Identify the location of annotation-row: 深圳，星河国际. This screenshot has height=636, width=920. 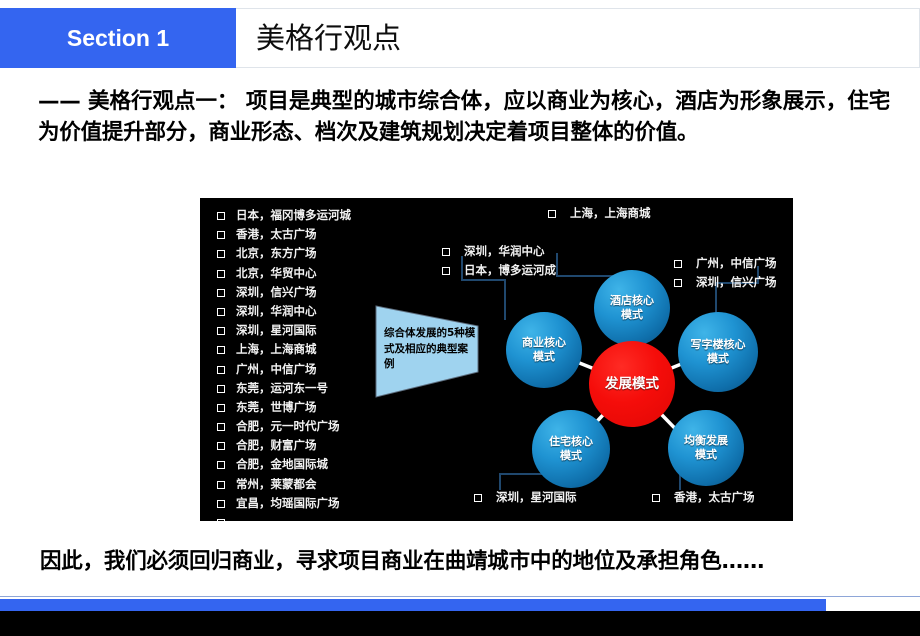
(524, 497).